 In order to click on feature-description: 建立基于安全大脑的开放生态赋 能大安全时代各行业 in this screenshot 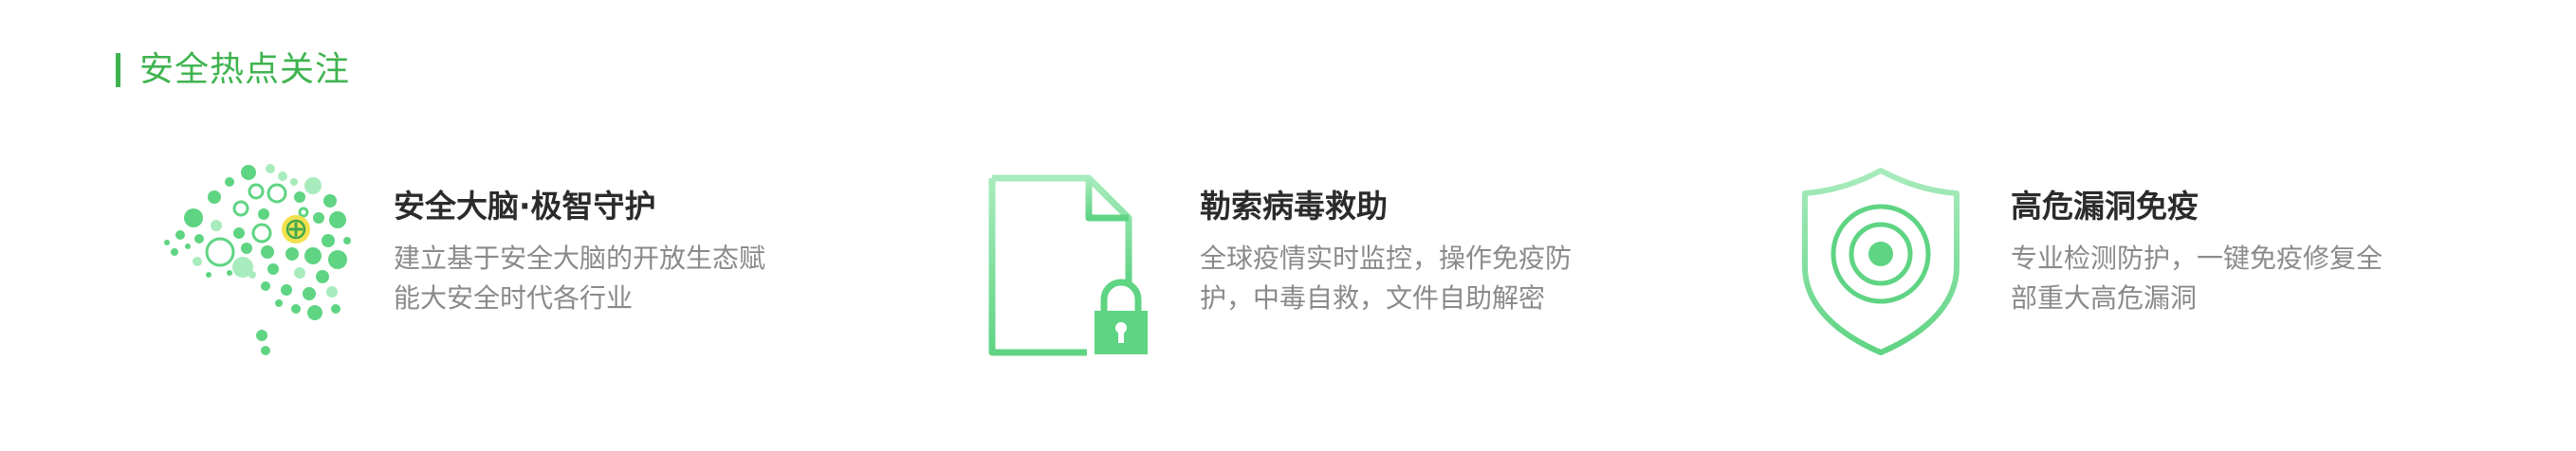, I will do `click(593, 278)`.